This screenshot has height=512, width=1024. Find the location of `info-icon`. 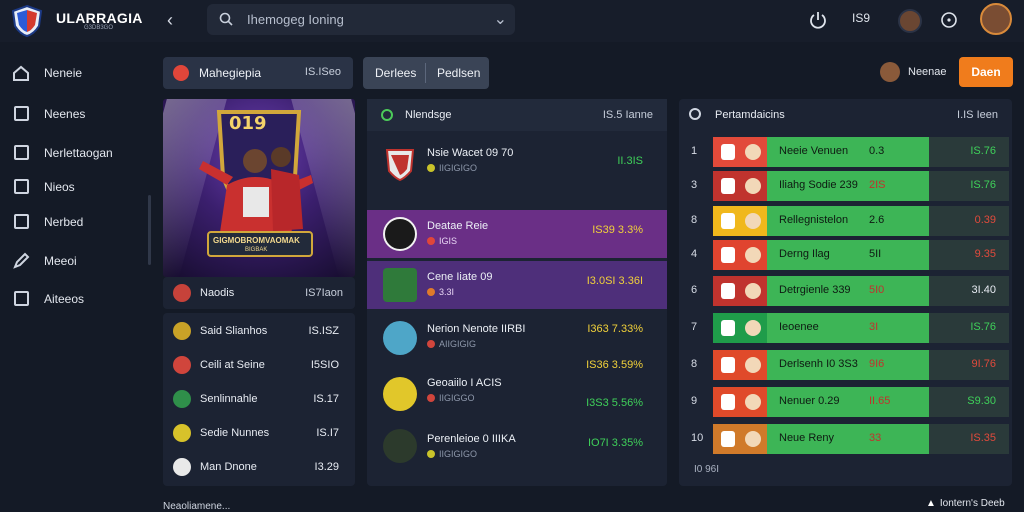

info-icon is located at coordinates (949, 20).